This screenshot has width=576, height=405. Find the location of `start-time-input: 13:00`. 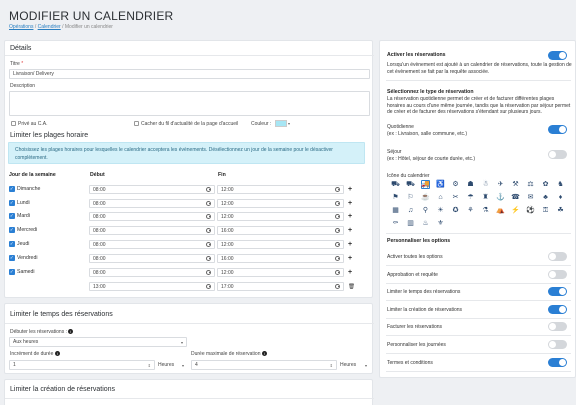

start-time-input: 13:00 is located at coordinates (152, 286).